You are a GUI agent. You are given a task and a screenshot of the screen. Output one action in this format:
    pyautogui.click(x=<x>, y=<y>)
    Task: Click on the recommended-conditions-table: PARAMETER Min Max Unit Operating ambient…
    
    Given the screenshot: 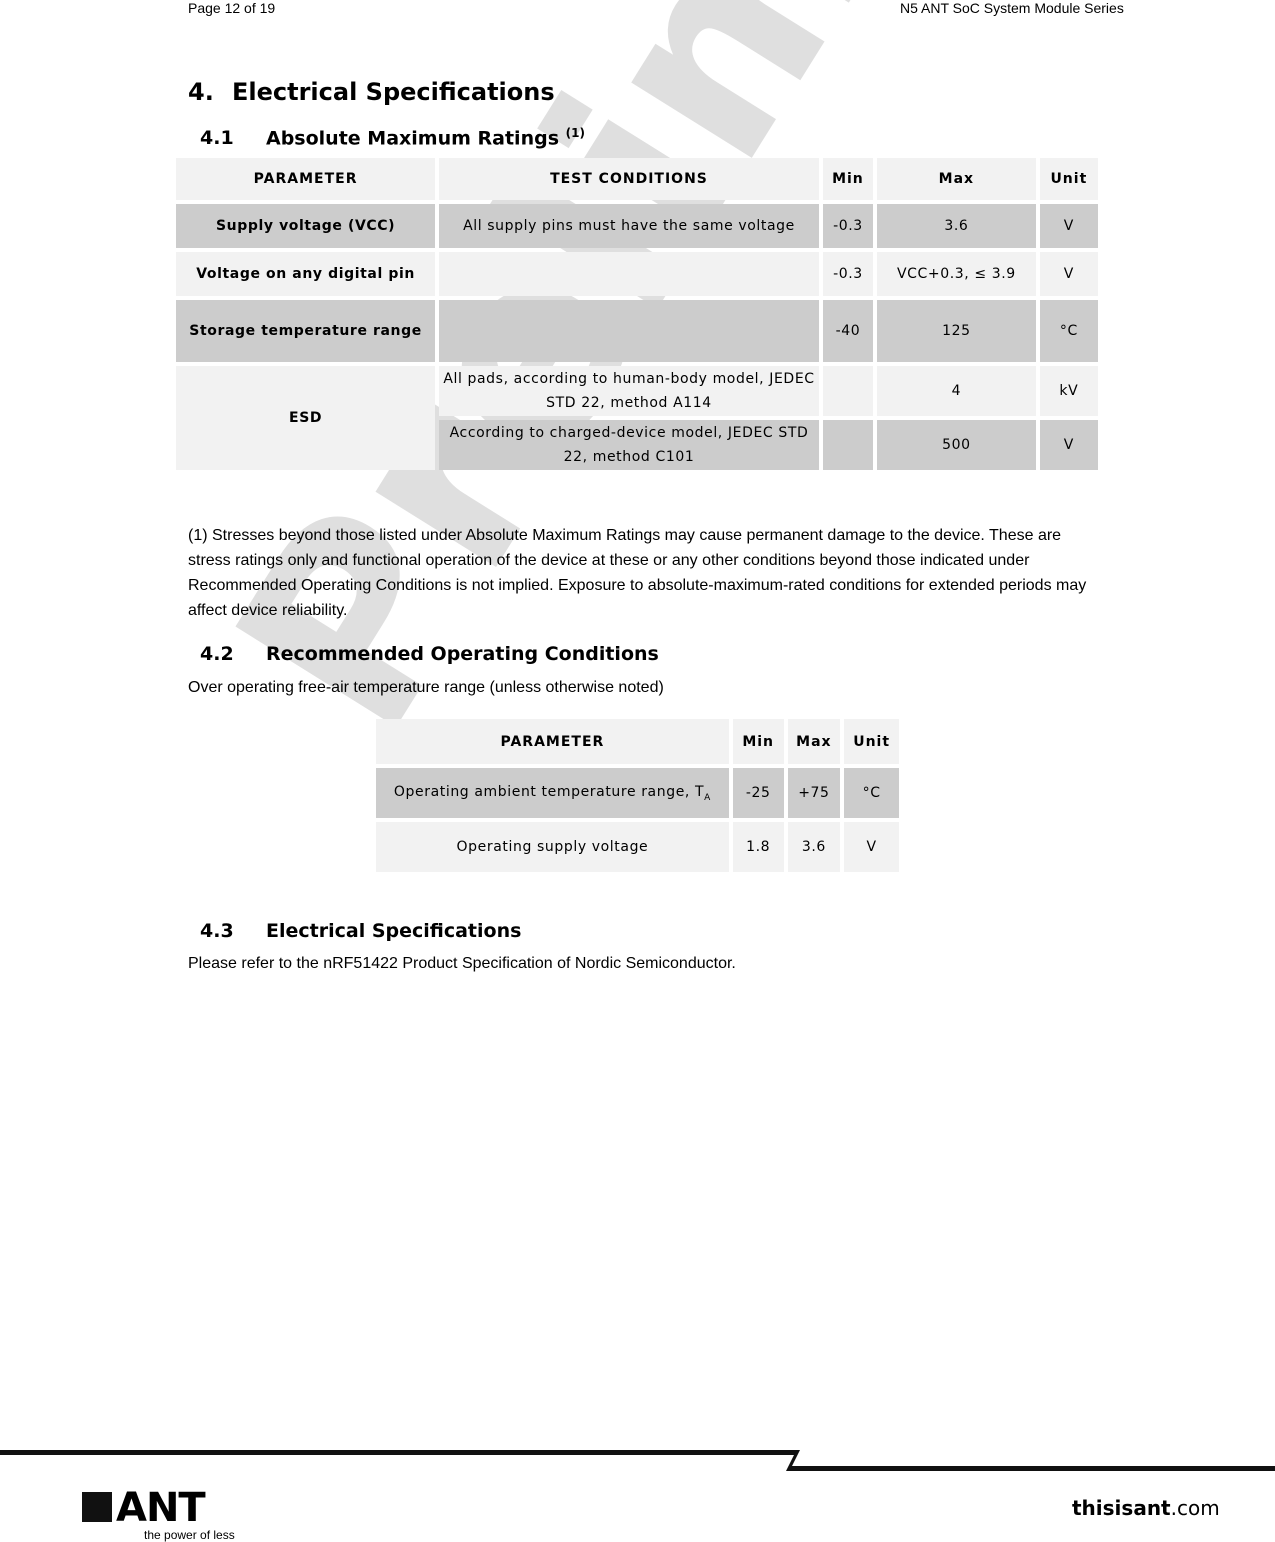 What is the action you would take?
    pyautogui.click(x=637, y=795)
    